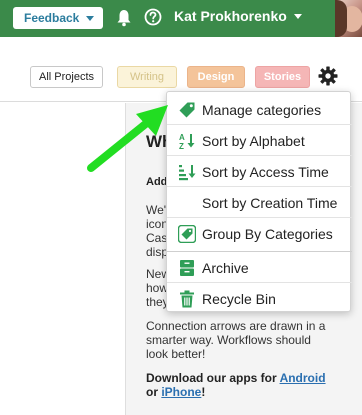 The image size is (362, 415). I want to click on menu-item-label: Group By Categories, so click(267, 233).